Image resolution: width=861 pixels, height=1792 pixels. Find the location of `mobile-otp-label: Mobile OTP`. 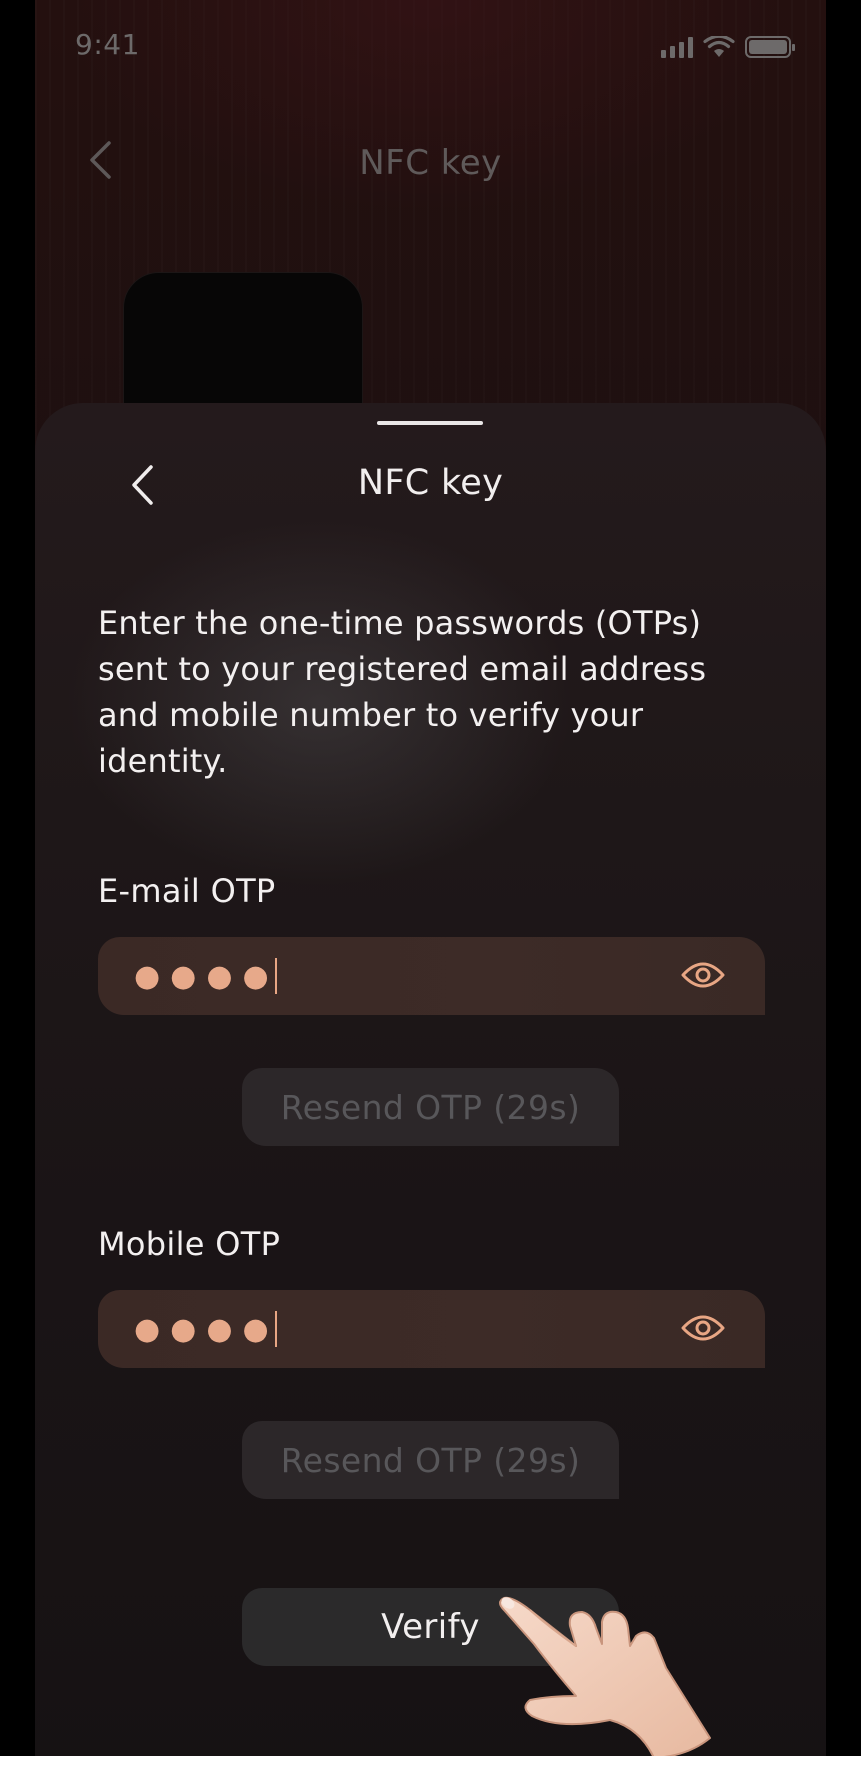

mobile-otp-label: Mobile OTP is located at coordinates (189, 1244).